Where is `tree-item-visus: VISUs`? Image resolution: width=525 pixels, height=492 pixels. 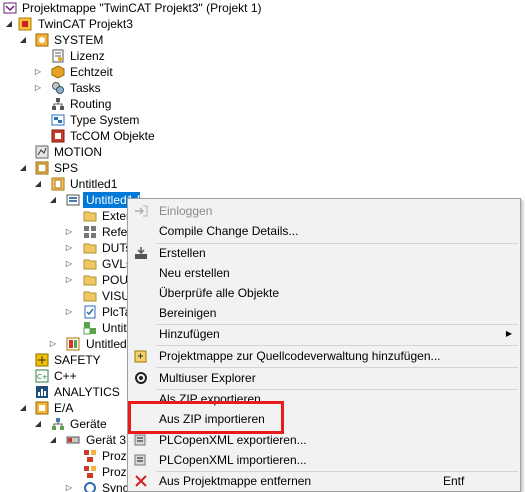 tree-item-visus: VISUs is located at coordinates (68, 296).